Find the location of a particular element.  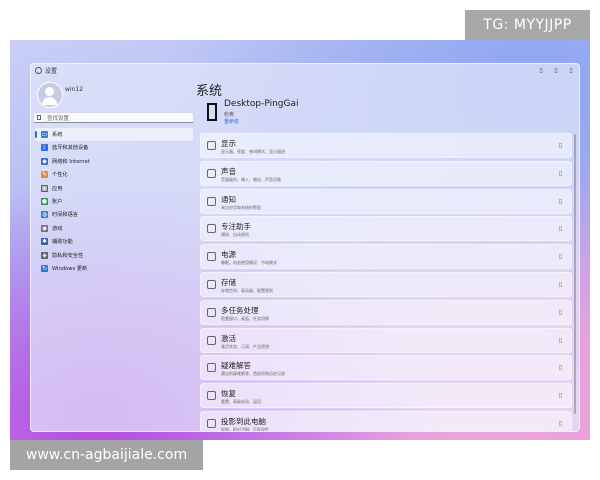

settings-card-notification: 通知 来自应用和系统的警报 ▯ is located at coordinates (386, 201).